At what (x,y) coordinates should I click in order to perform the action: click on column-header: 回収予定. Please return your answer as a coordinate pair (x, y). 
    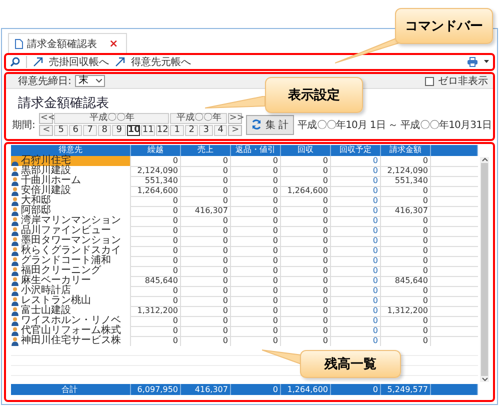
    Looking at the image, I should click on (356, 150).